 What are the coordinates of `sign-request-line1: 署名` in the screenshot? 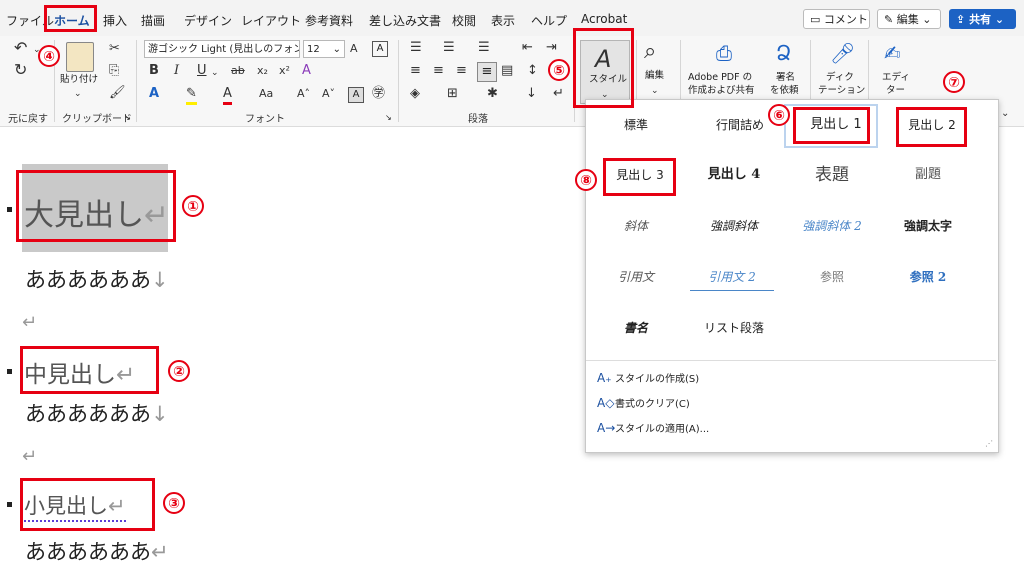 It's located at (785, 78).